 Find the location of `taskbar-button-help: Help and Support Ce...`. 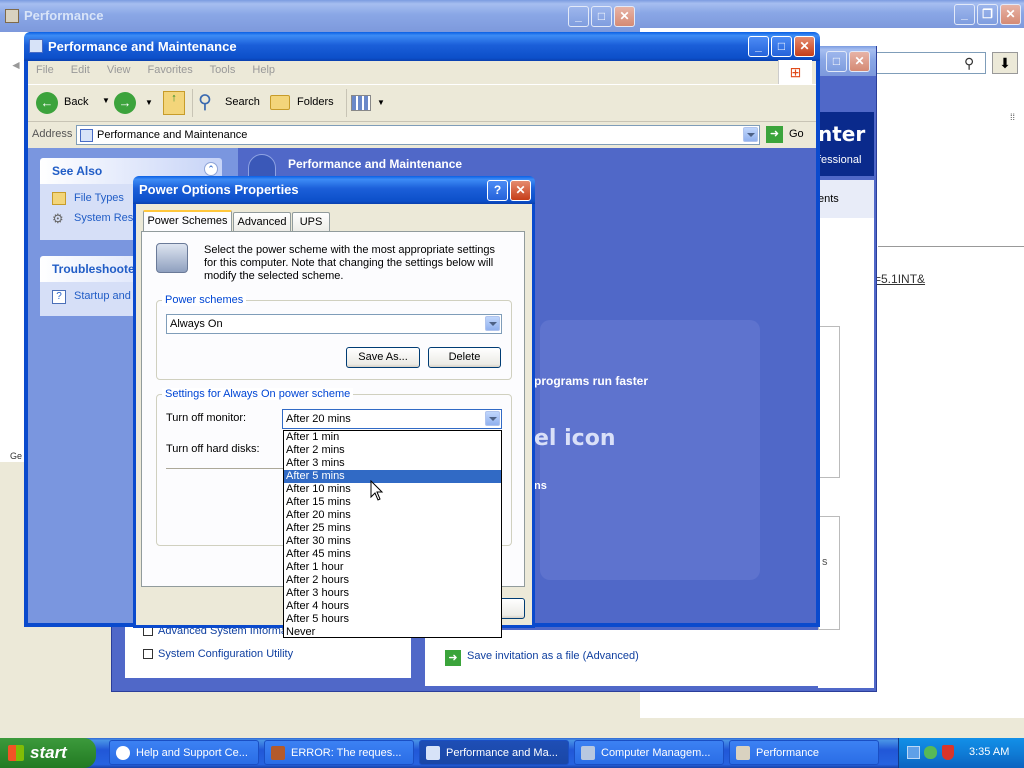

taskbar-button-help: Help and Support Ce... is located at coordinates (184, 752).